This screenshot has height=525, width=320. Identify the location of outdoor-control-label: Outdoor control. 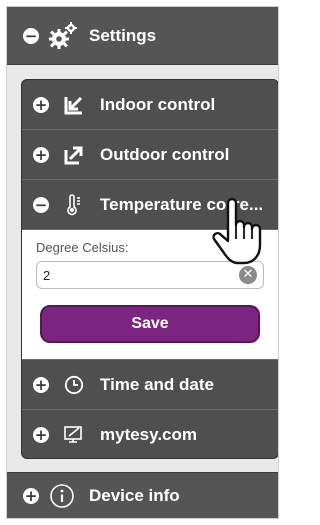
(165, 154).